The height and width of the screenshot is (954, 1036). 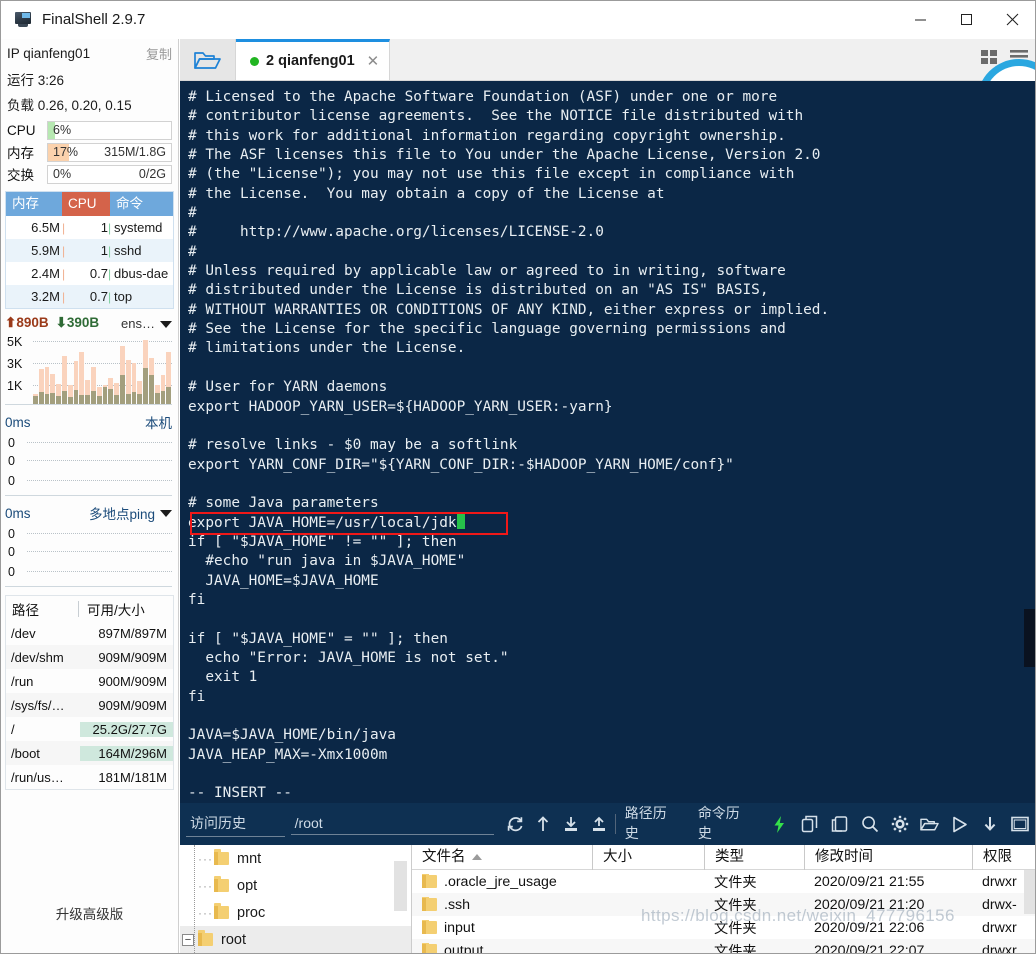 What do you see at coordinates (888, 857) in the screenshot?
I see `column-header-modified: 修改时间` at bounding box center [888, 857].